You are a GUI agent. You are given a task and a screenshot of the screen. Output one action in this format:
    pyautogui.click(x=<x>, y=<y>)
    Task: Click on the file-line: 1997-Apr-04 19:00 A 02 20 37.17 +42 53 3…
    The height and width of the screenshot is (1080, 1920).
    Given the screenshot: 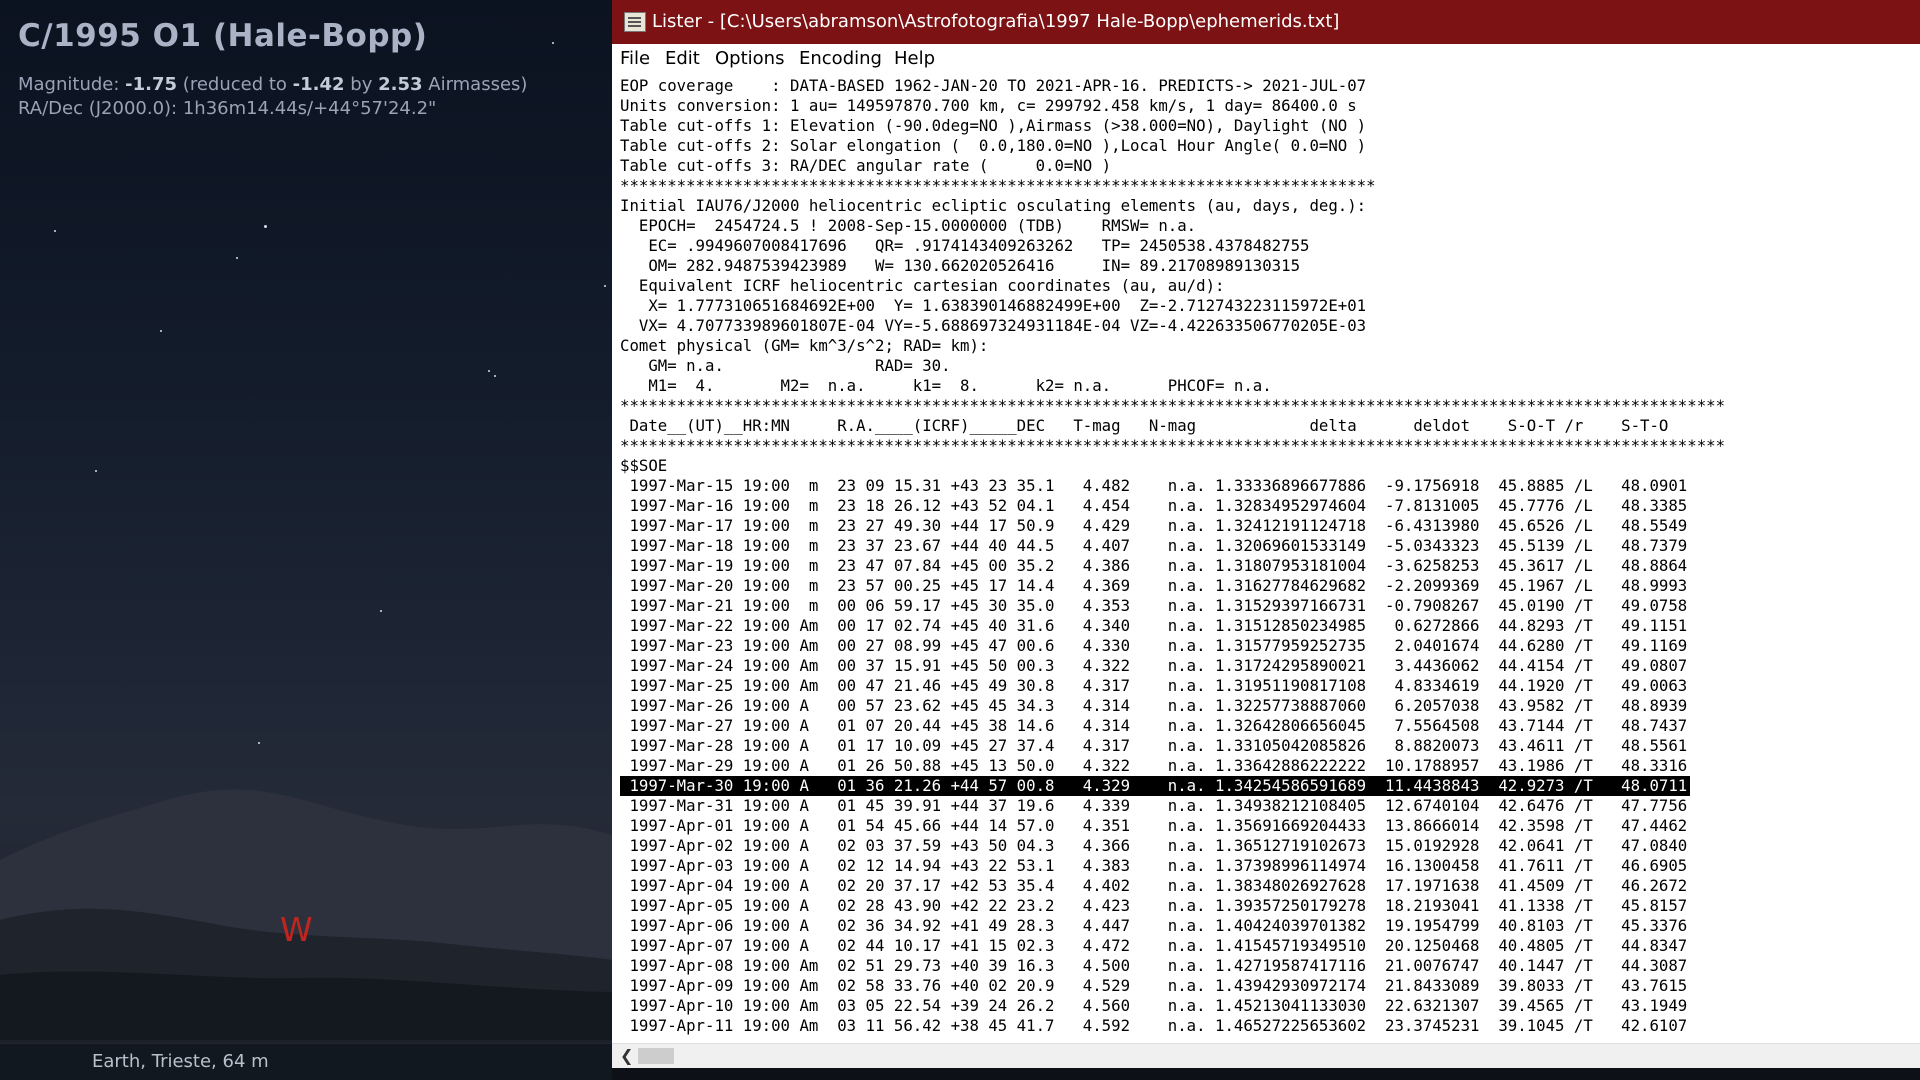 What is the action you would take?
    pyautogui.click(x=1154, y=885)
    